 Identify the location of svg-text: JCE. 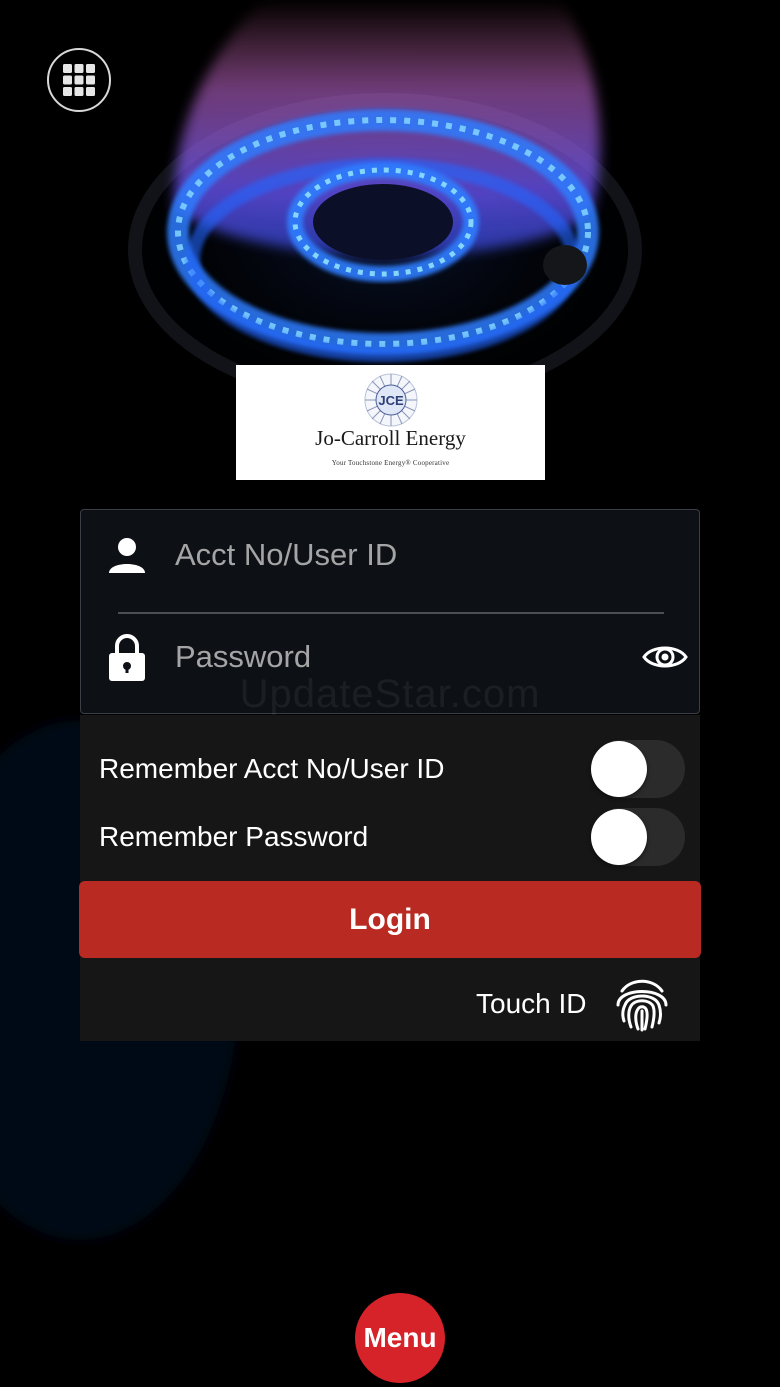
(391, 400).